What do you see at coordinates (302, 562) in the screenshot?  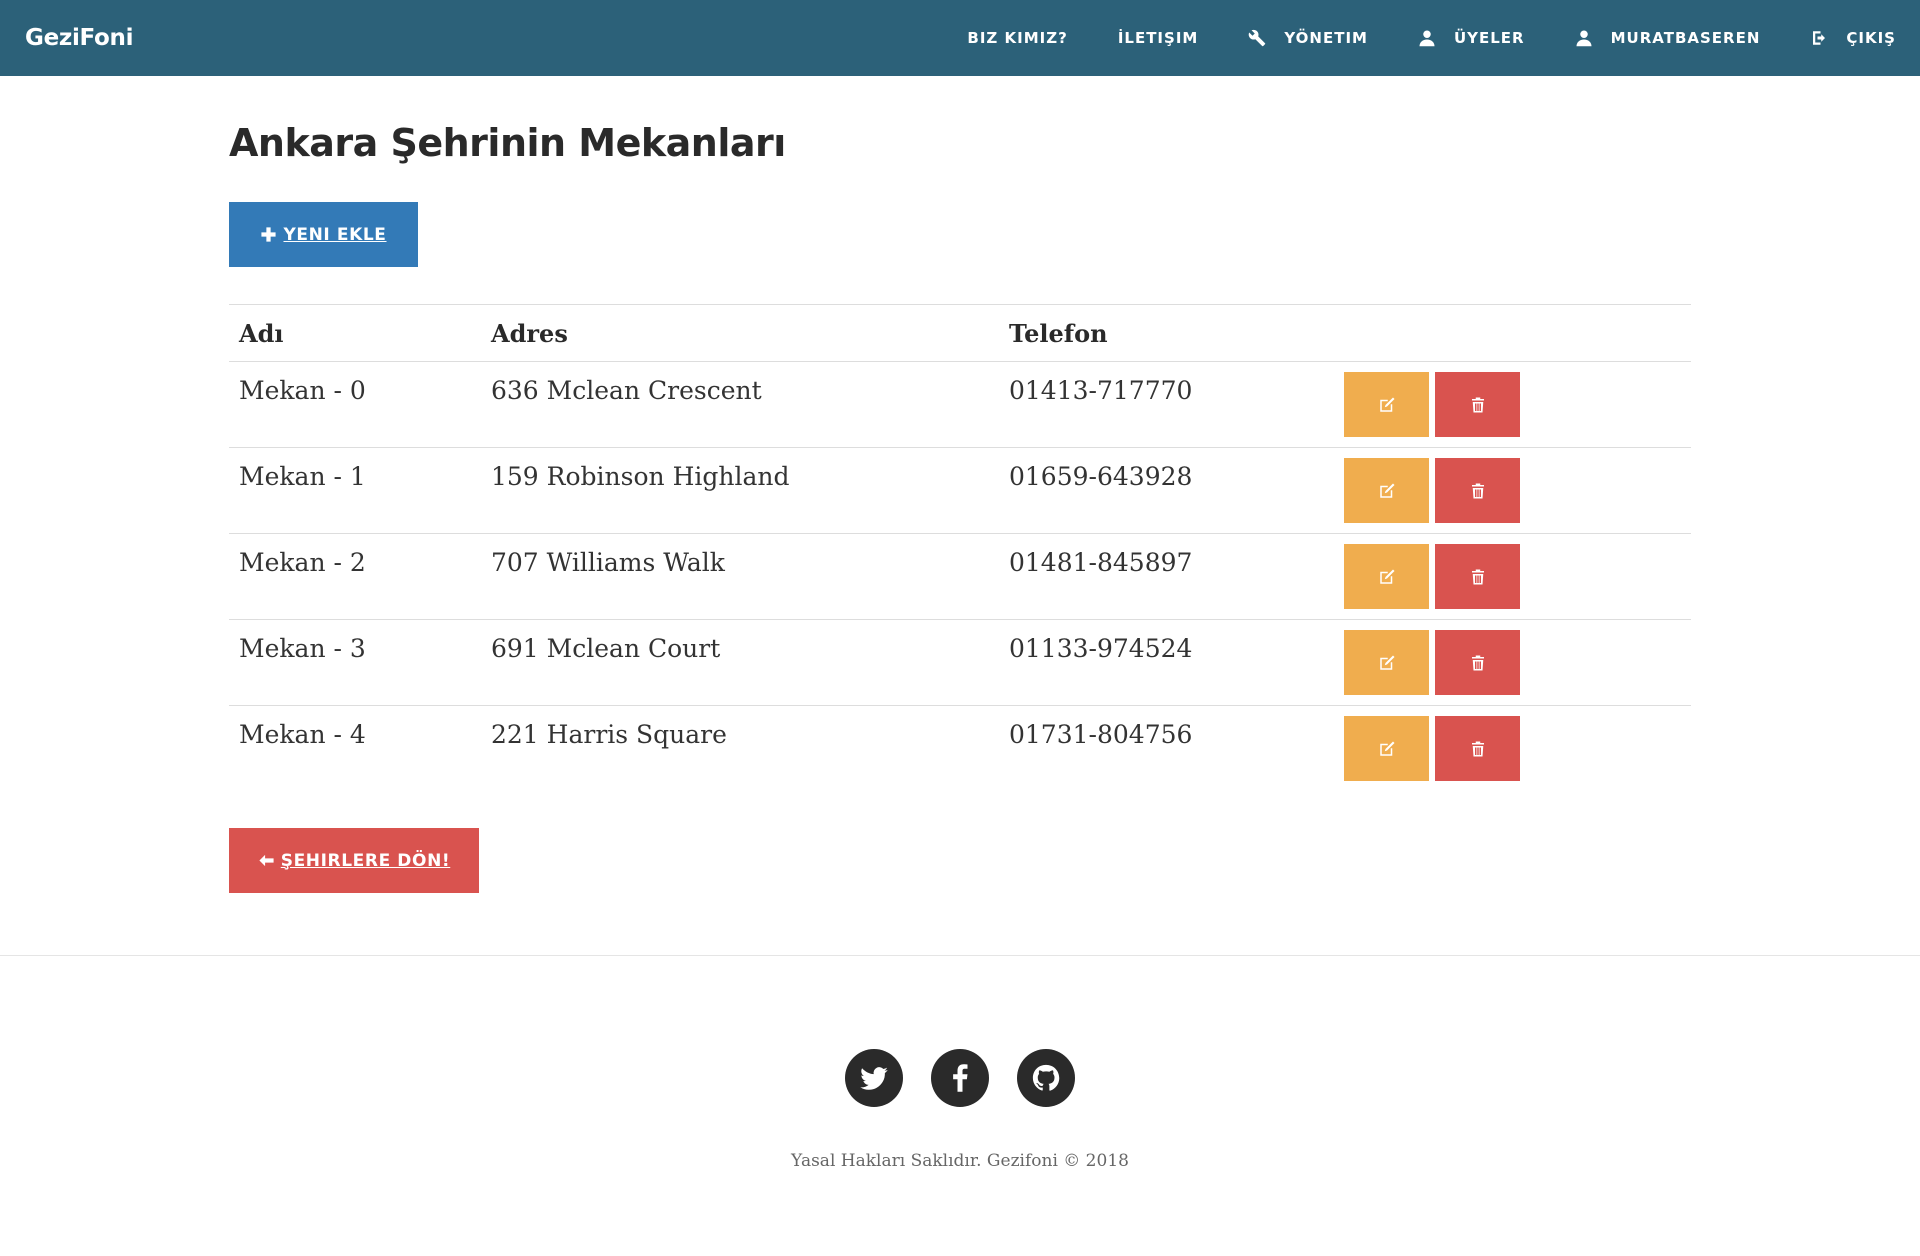 I see `cell-name: Mekan - 2` at bounding box center [302, 562].